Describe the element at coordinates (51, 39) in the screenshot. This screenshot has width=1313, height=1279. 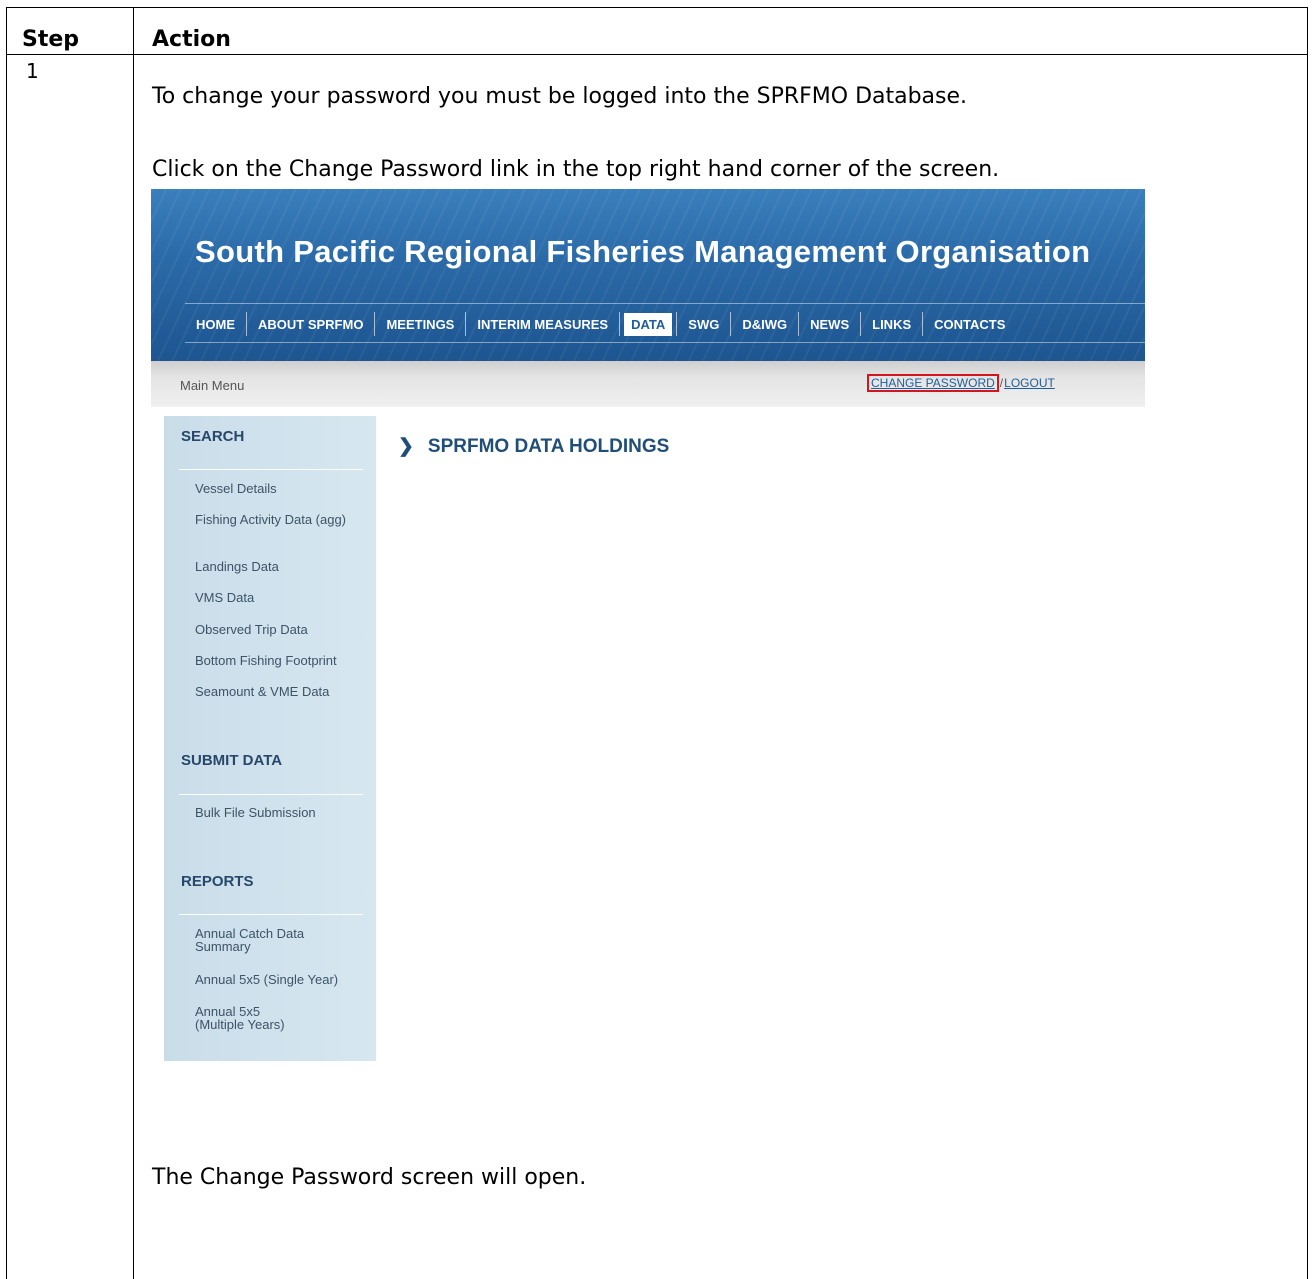
I see `header-step: Step` at that location.